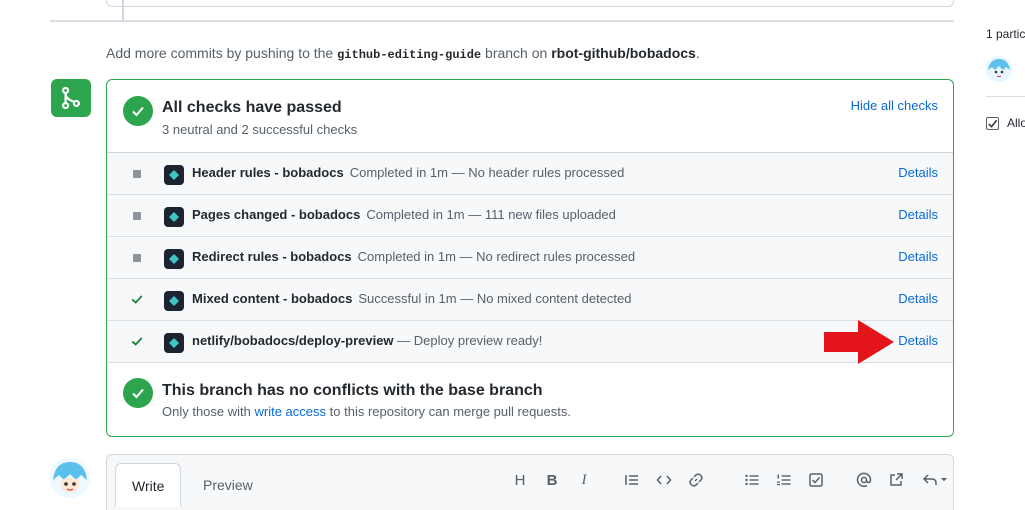 Image resolution: width=1025 pixels, height=510 pixels. I want to click on bold-icon: B, so click(552, 480).